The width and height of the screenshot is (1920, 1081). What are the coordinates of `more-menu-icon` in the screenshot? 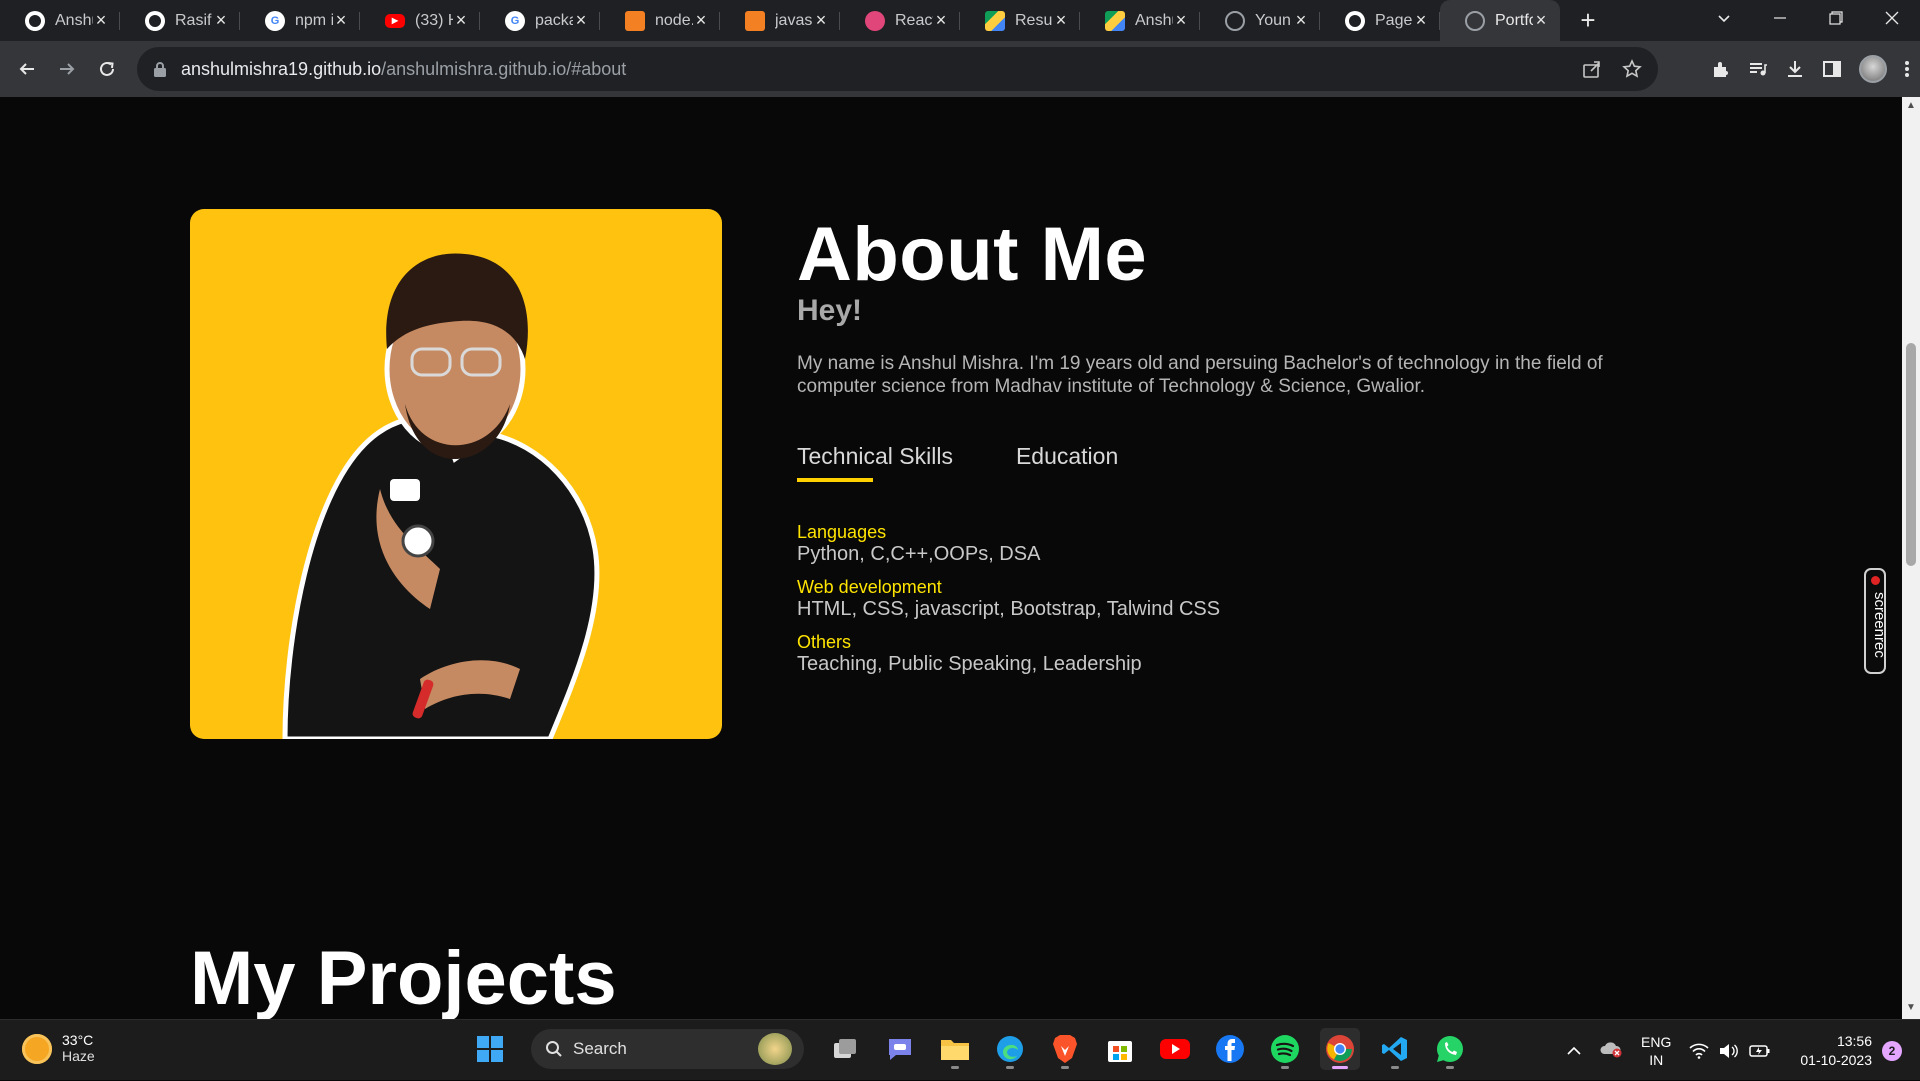 It's located at (1907, 69).